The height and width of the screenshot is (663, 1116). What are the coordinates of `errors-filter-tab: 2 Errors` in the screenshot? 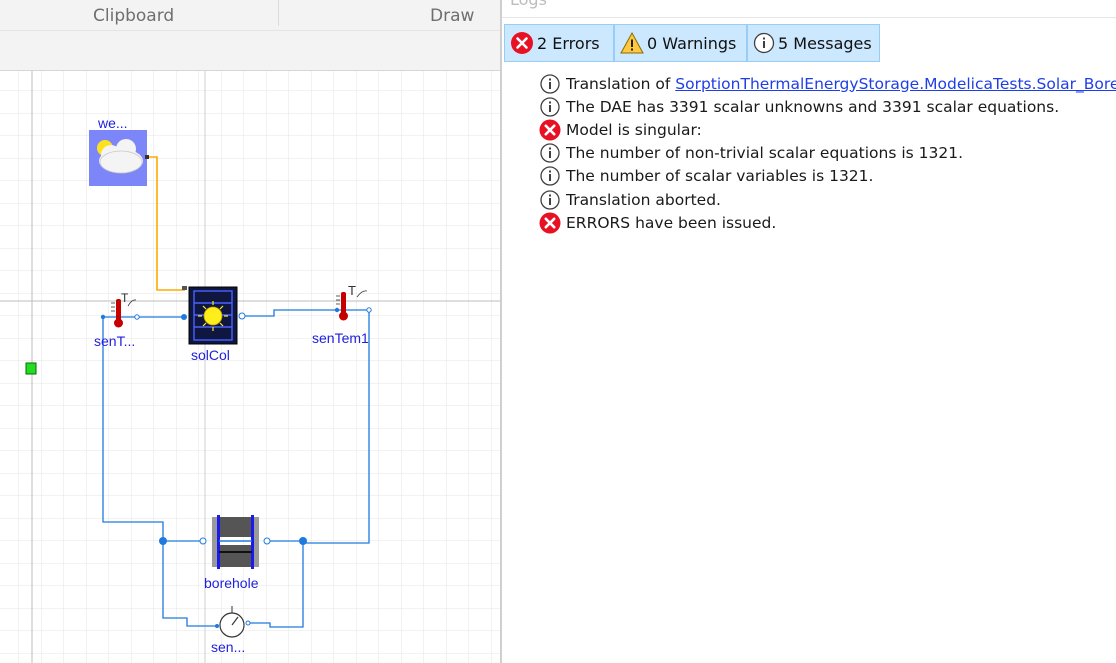 It's located at (559, 43).